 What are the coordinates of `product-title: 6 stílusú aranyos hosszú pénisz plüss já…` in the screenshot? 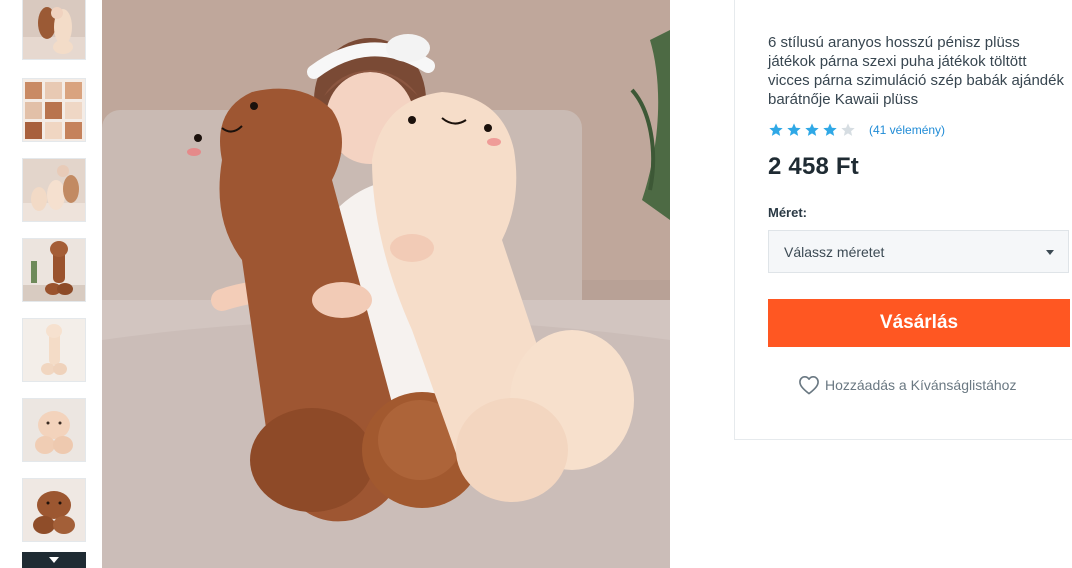 It's located at (916, 71).